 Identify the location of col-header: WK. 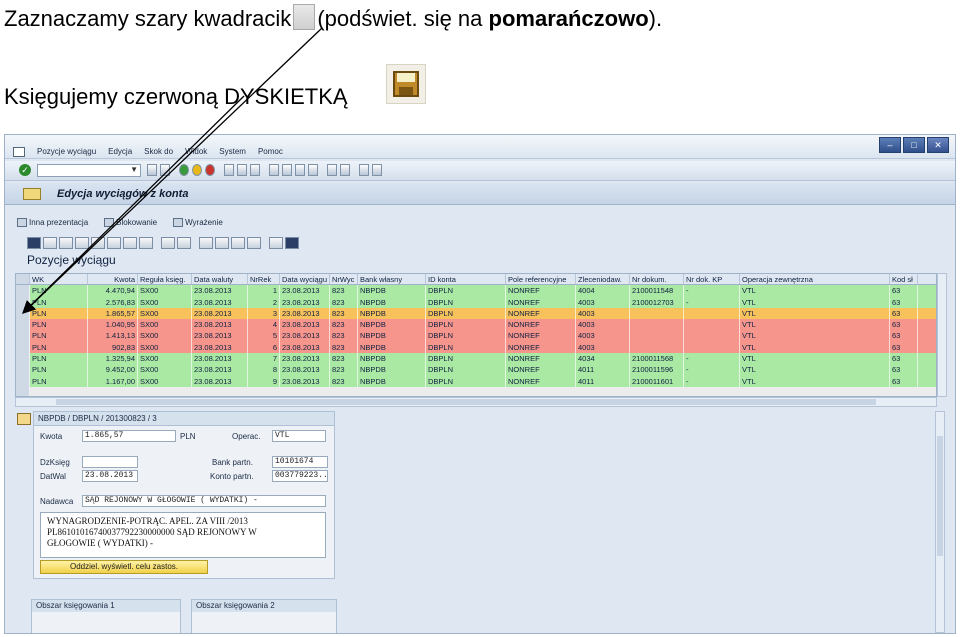
(59, 279).